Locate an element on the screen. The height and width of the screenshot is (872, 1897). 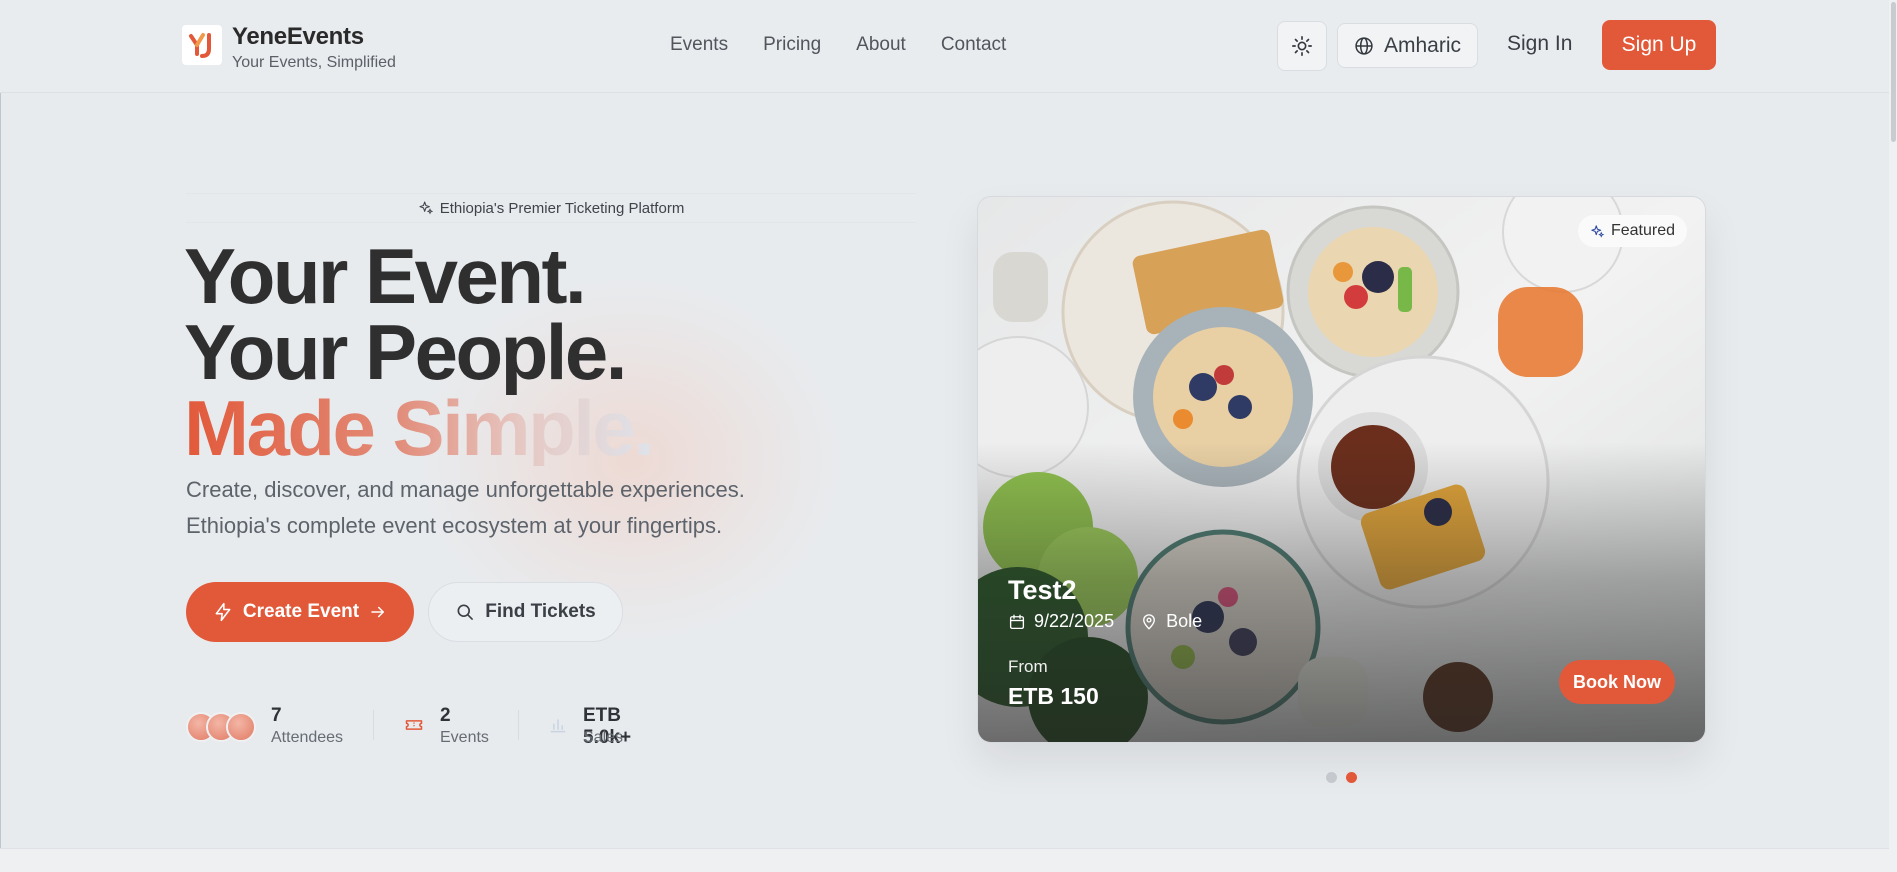
calendar-icon is located at coordinates (1017, 621).